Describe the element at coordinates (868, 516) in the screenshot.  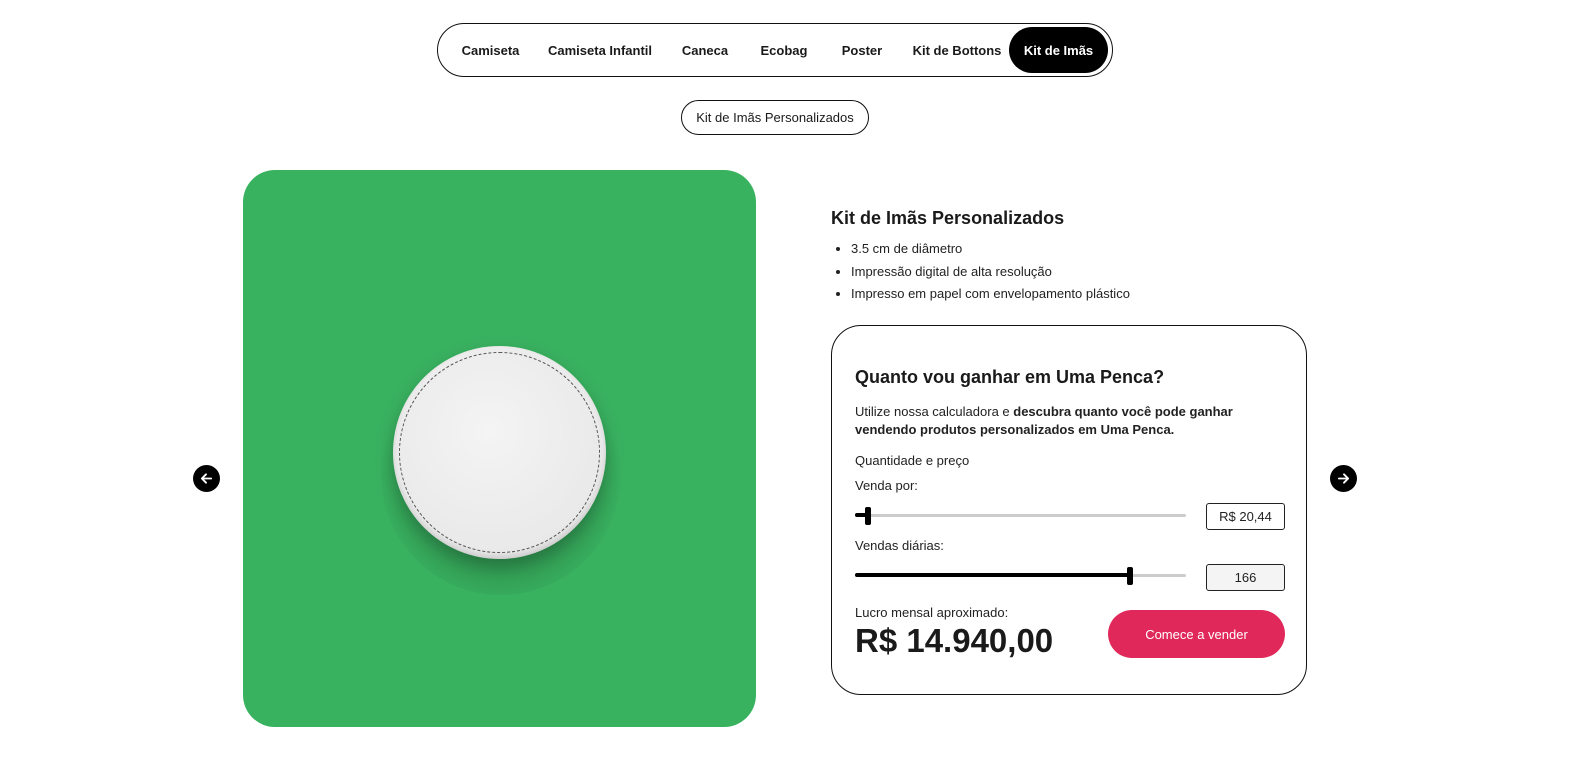
I see `price-slider-thumb` at that location.